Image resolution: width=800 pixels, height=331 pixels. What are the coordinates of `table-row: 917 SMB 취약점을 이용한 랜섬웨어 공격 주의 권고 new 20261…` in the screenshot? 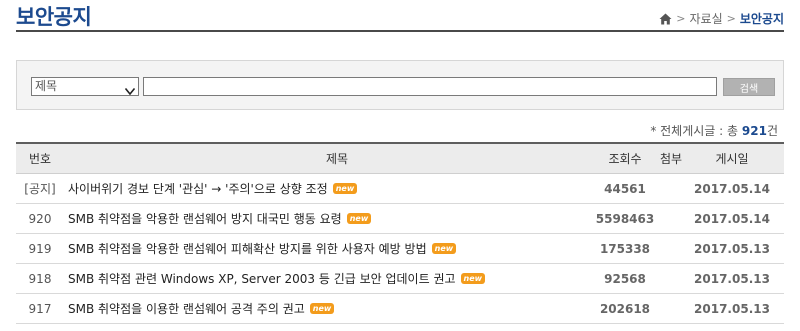 It's located at (400, 309).